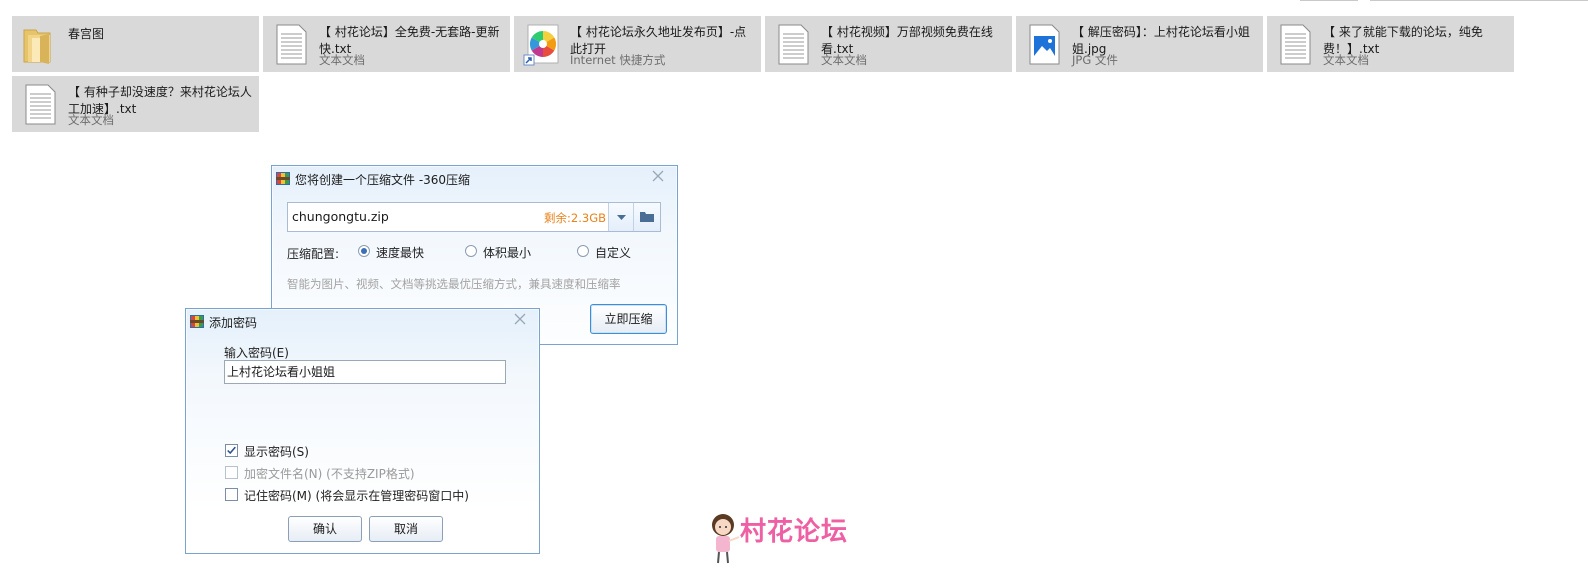 The width and height of the screenshot is (1588, 577). Describe the element at coordinates (313, 254) in the screenshot. I see `config-label: 压缩配置:` at that location.